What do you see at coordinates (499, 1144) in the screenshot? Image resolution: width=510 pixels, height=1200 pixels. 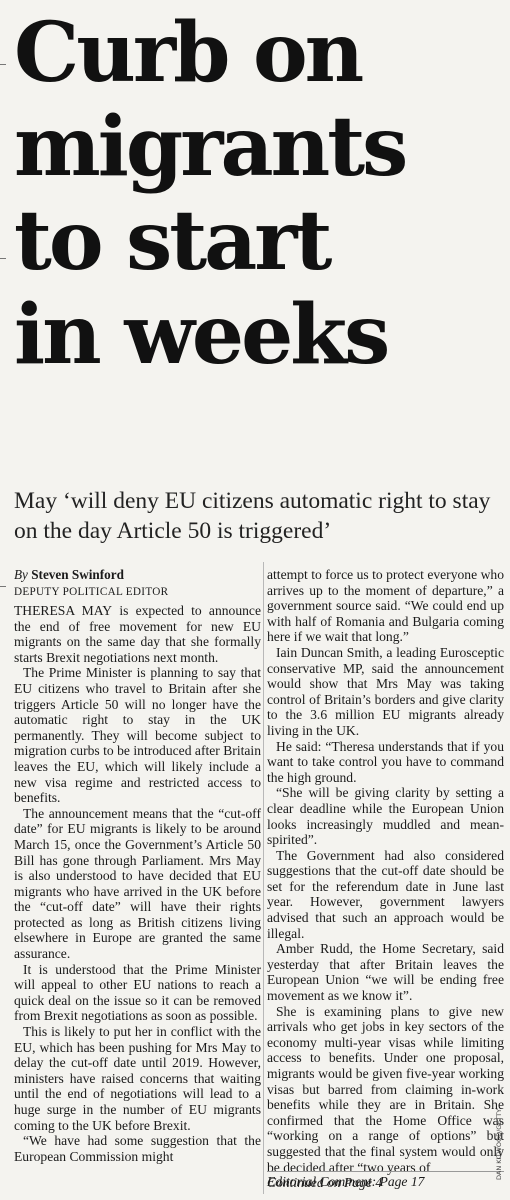 I see `photo-credit: DAN KITWOOD/GETTY` at bounding box center [499, 1144].